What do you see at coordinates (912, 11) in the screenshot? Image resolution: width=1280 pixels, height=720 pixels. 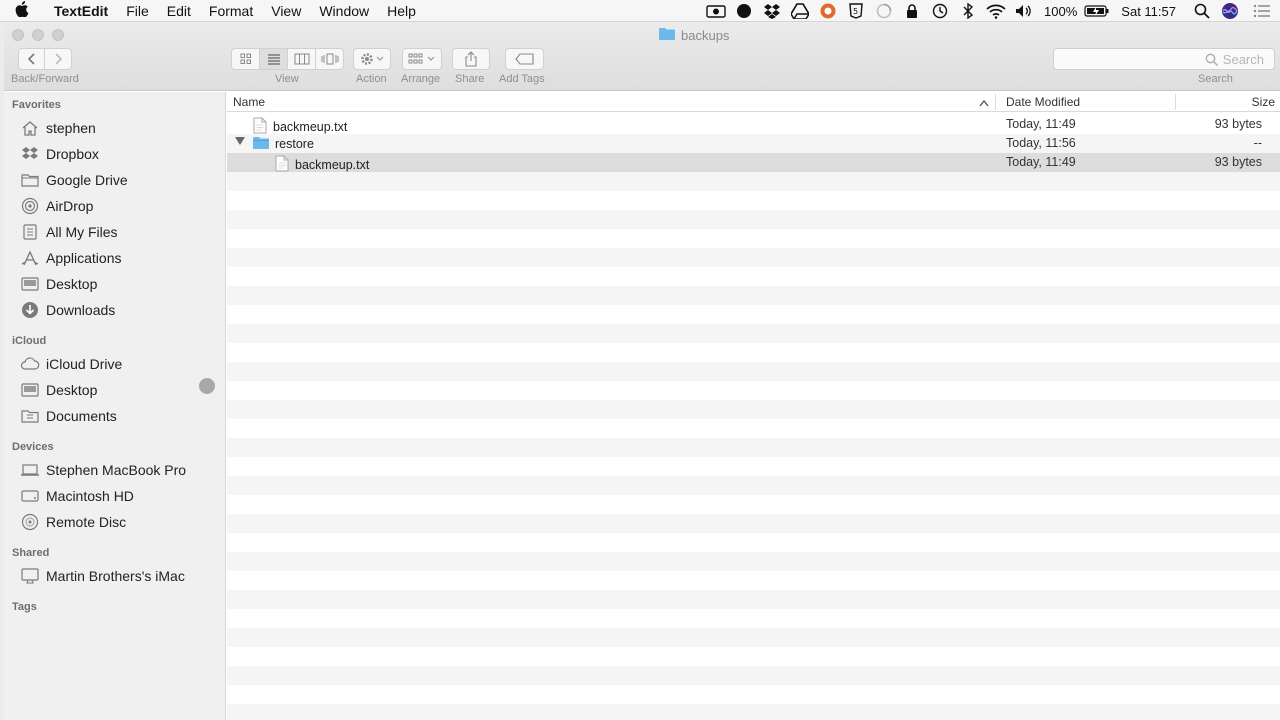 I see `lock-icon` at bounding box center [912, 11].